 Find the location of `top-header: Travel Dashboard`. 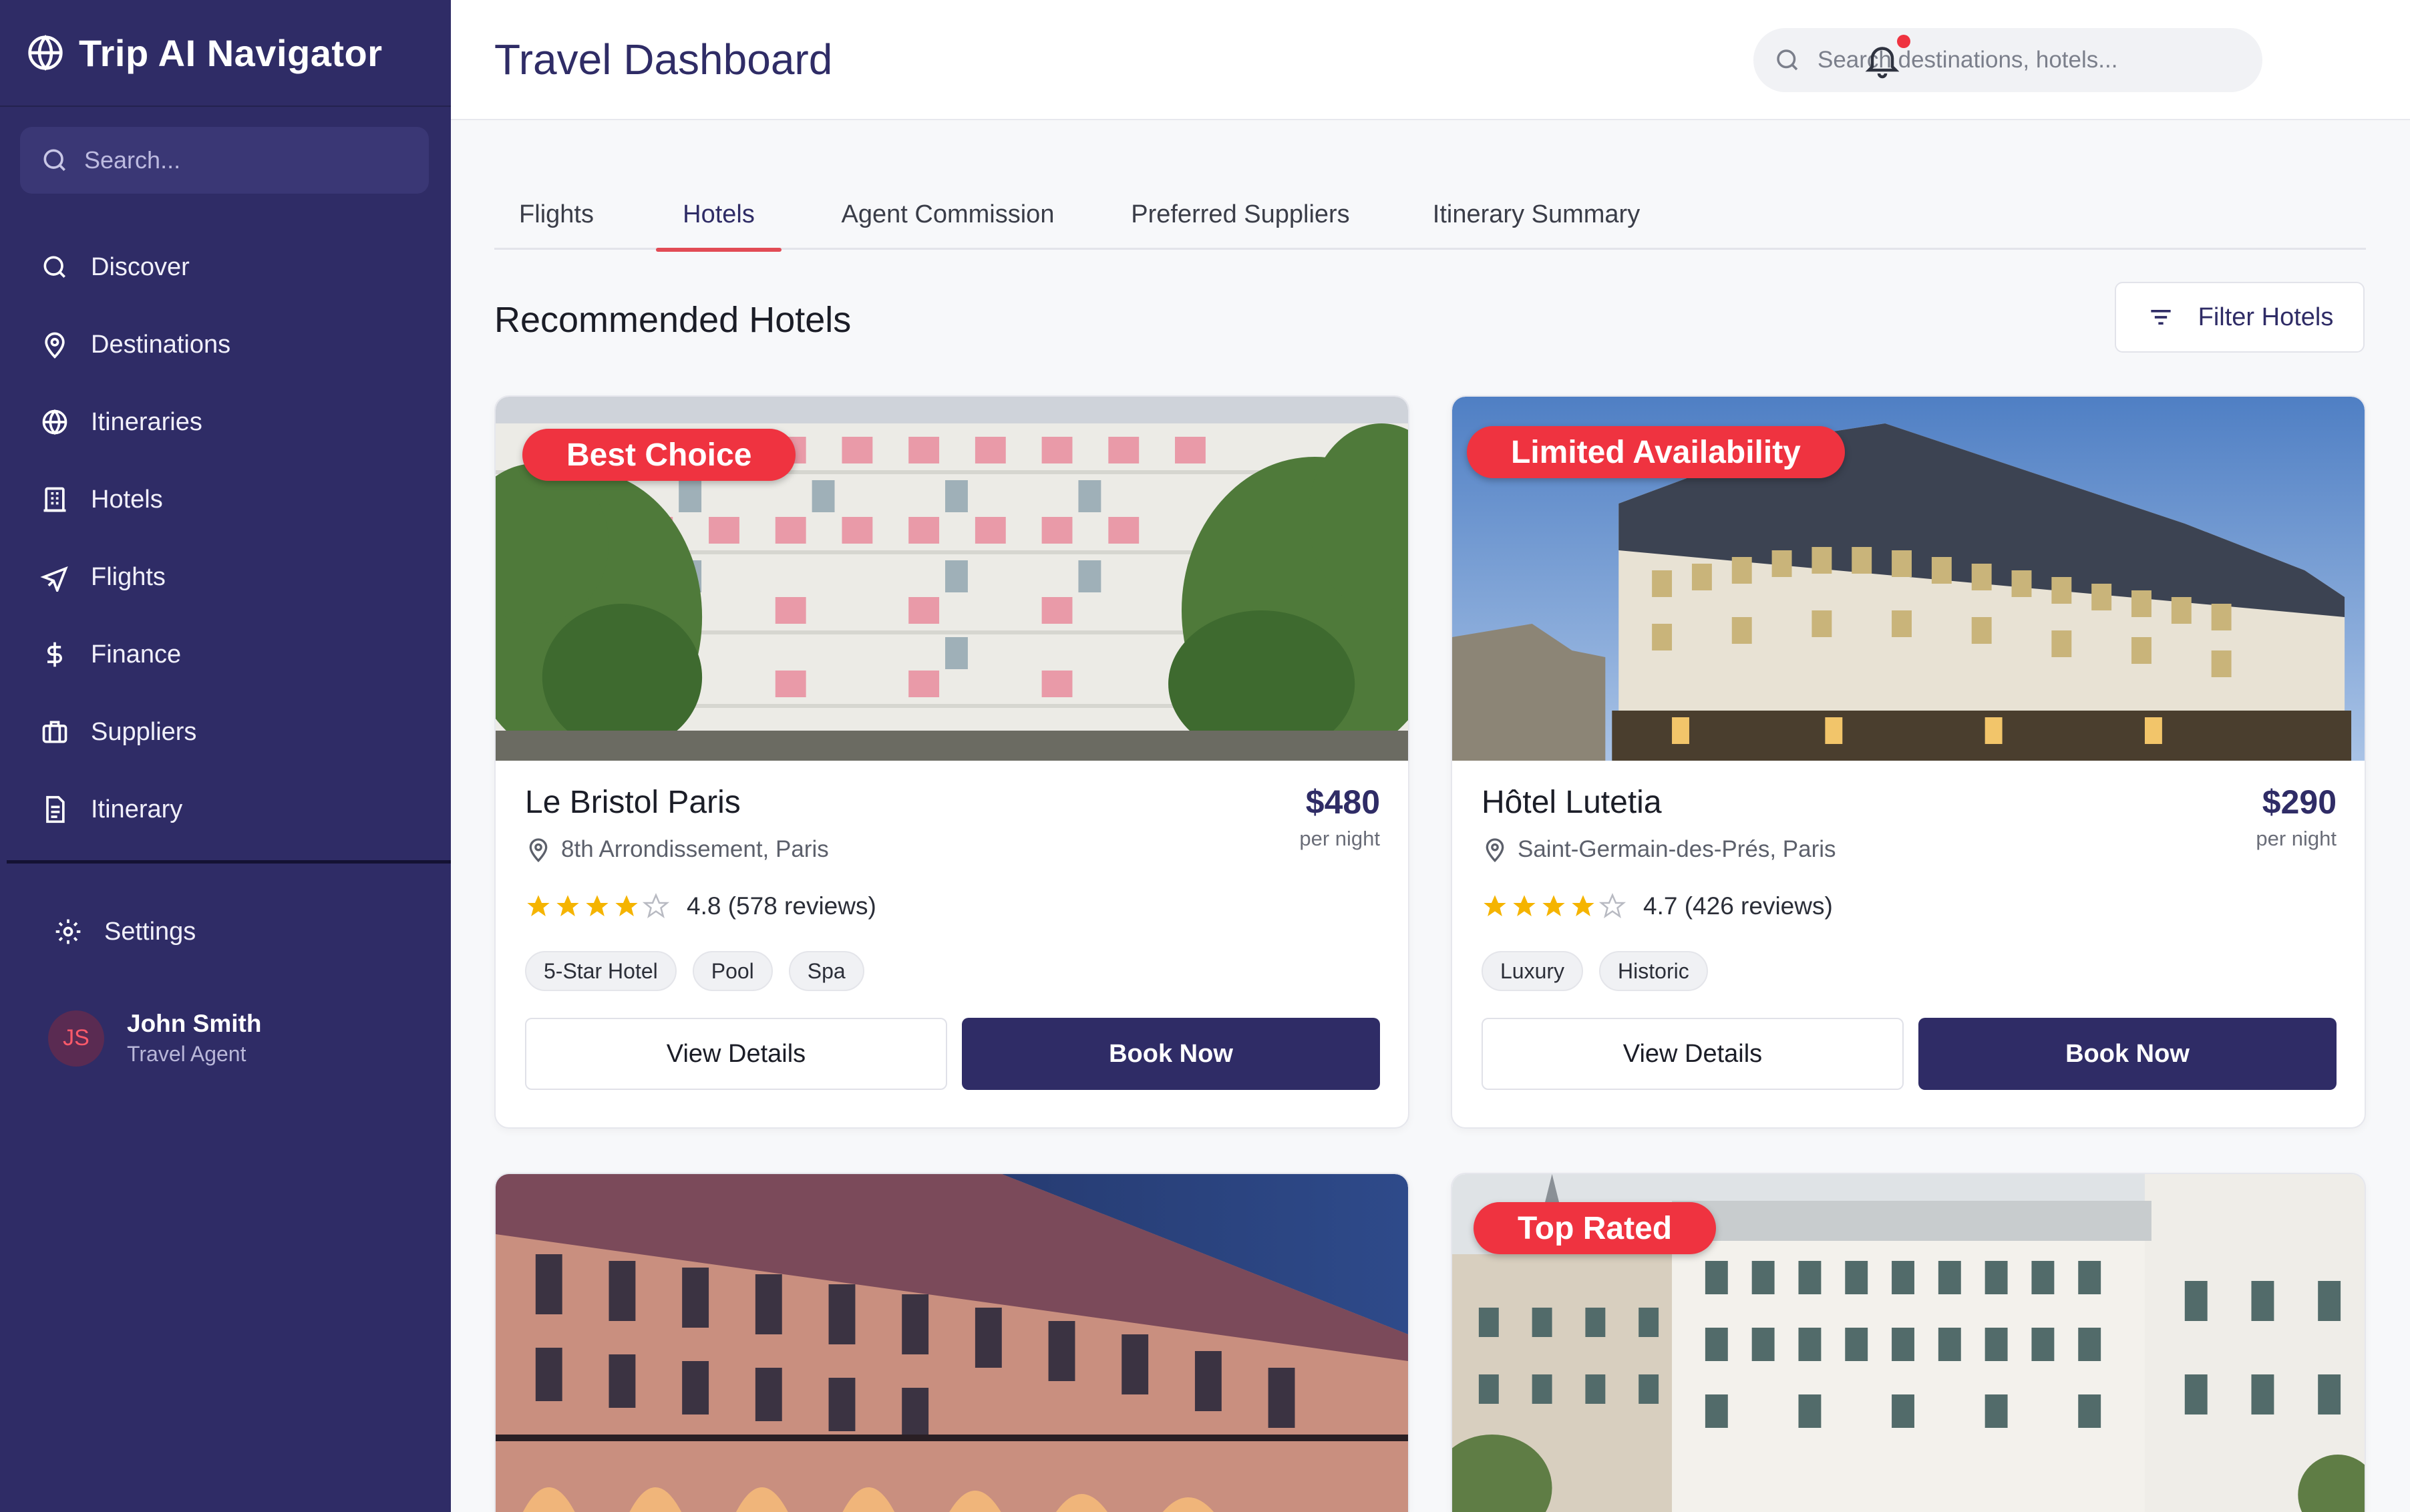

top-header: Travel Dashboard is located at coordinates (1431, 60).